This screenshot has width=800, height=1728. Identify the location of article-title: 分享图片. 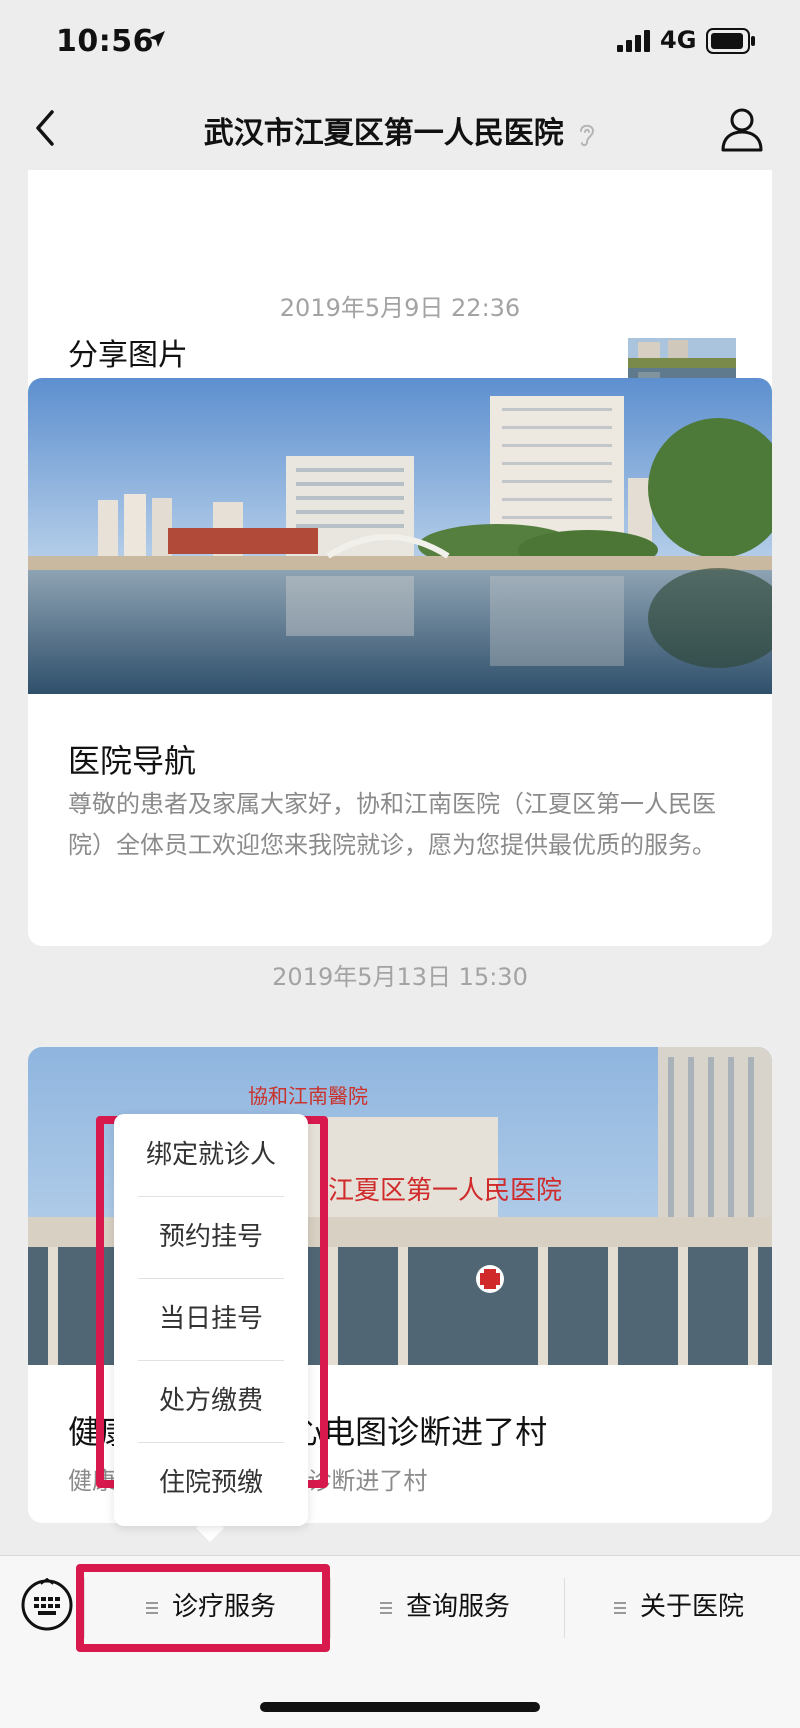
(128, 355).